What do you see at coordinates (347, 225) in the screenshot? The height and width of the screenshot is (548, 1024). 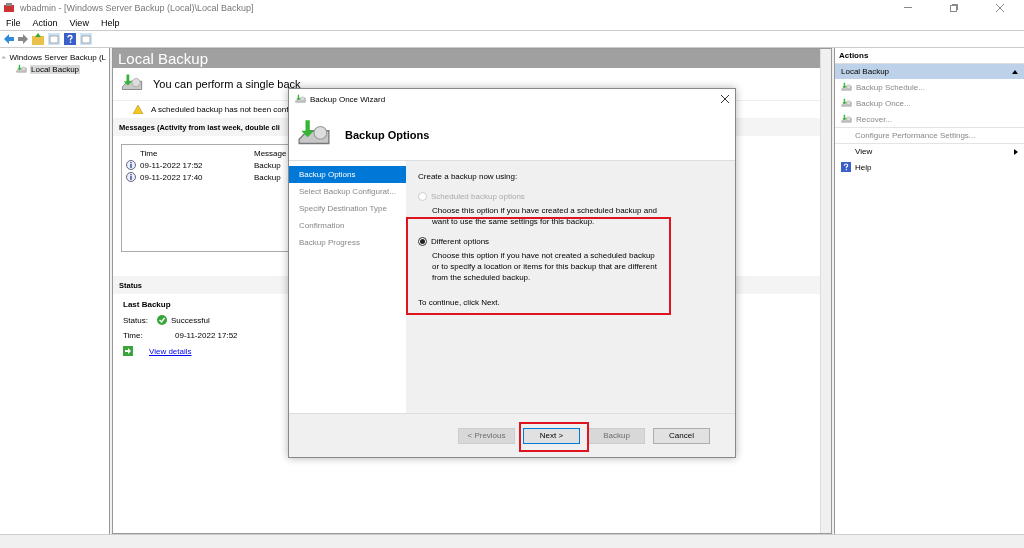 I see `wizard-step: Confirmation` at bounding box center [347, 225].